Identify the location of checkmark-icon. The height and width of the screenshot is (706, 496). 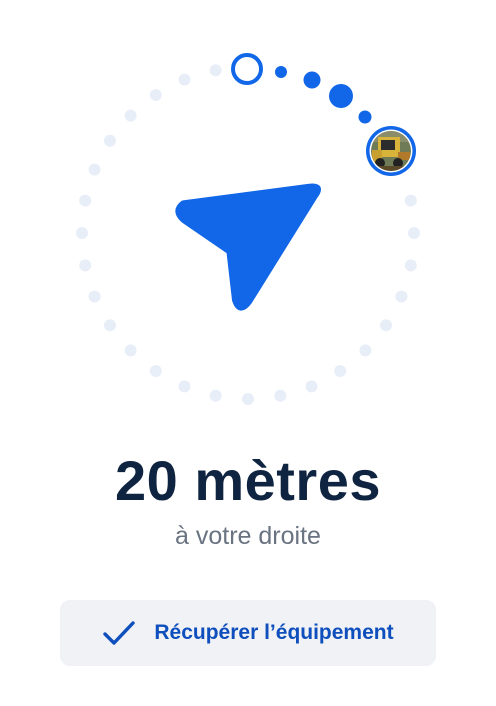
(119, 633).